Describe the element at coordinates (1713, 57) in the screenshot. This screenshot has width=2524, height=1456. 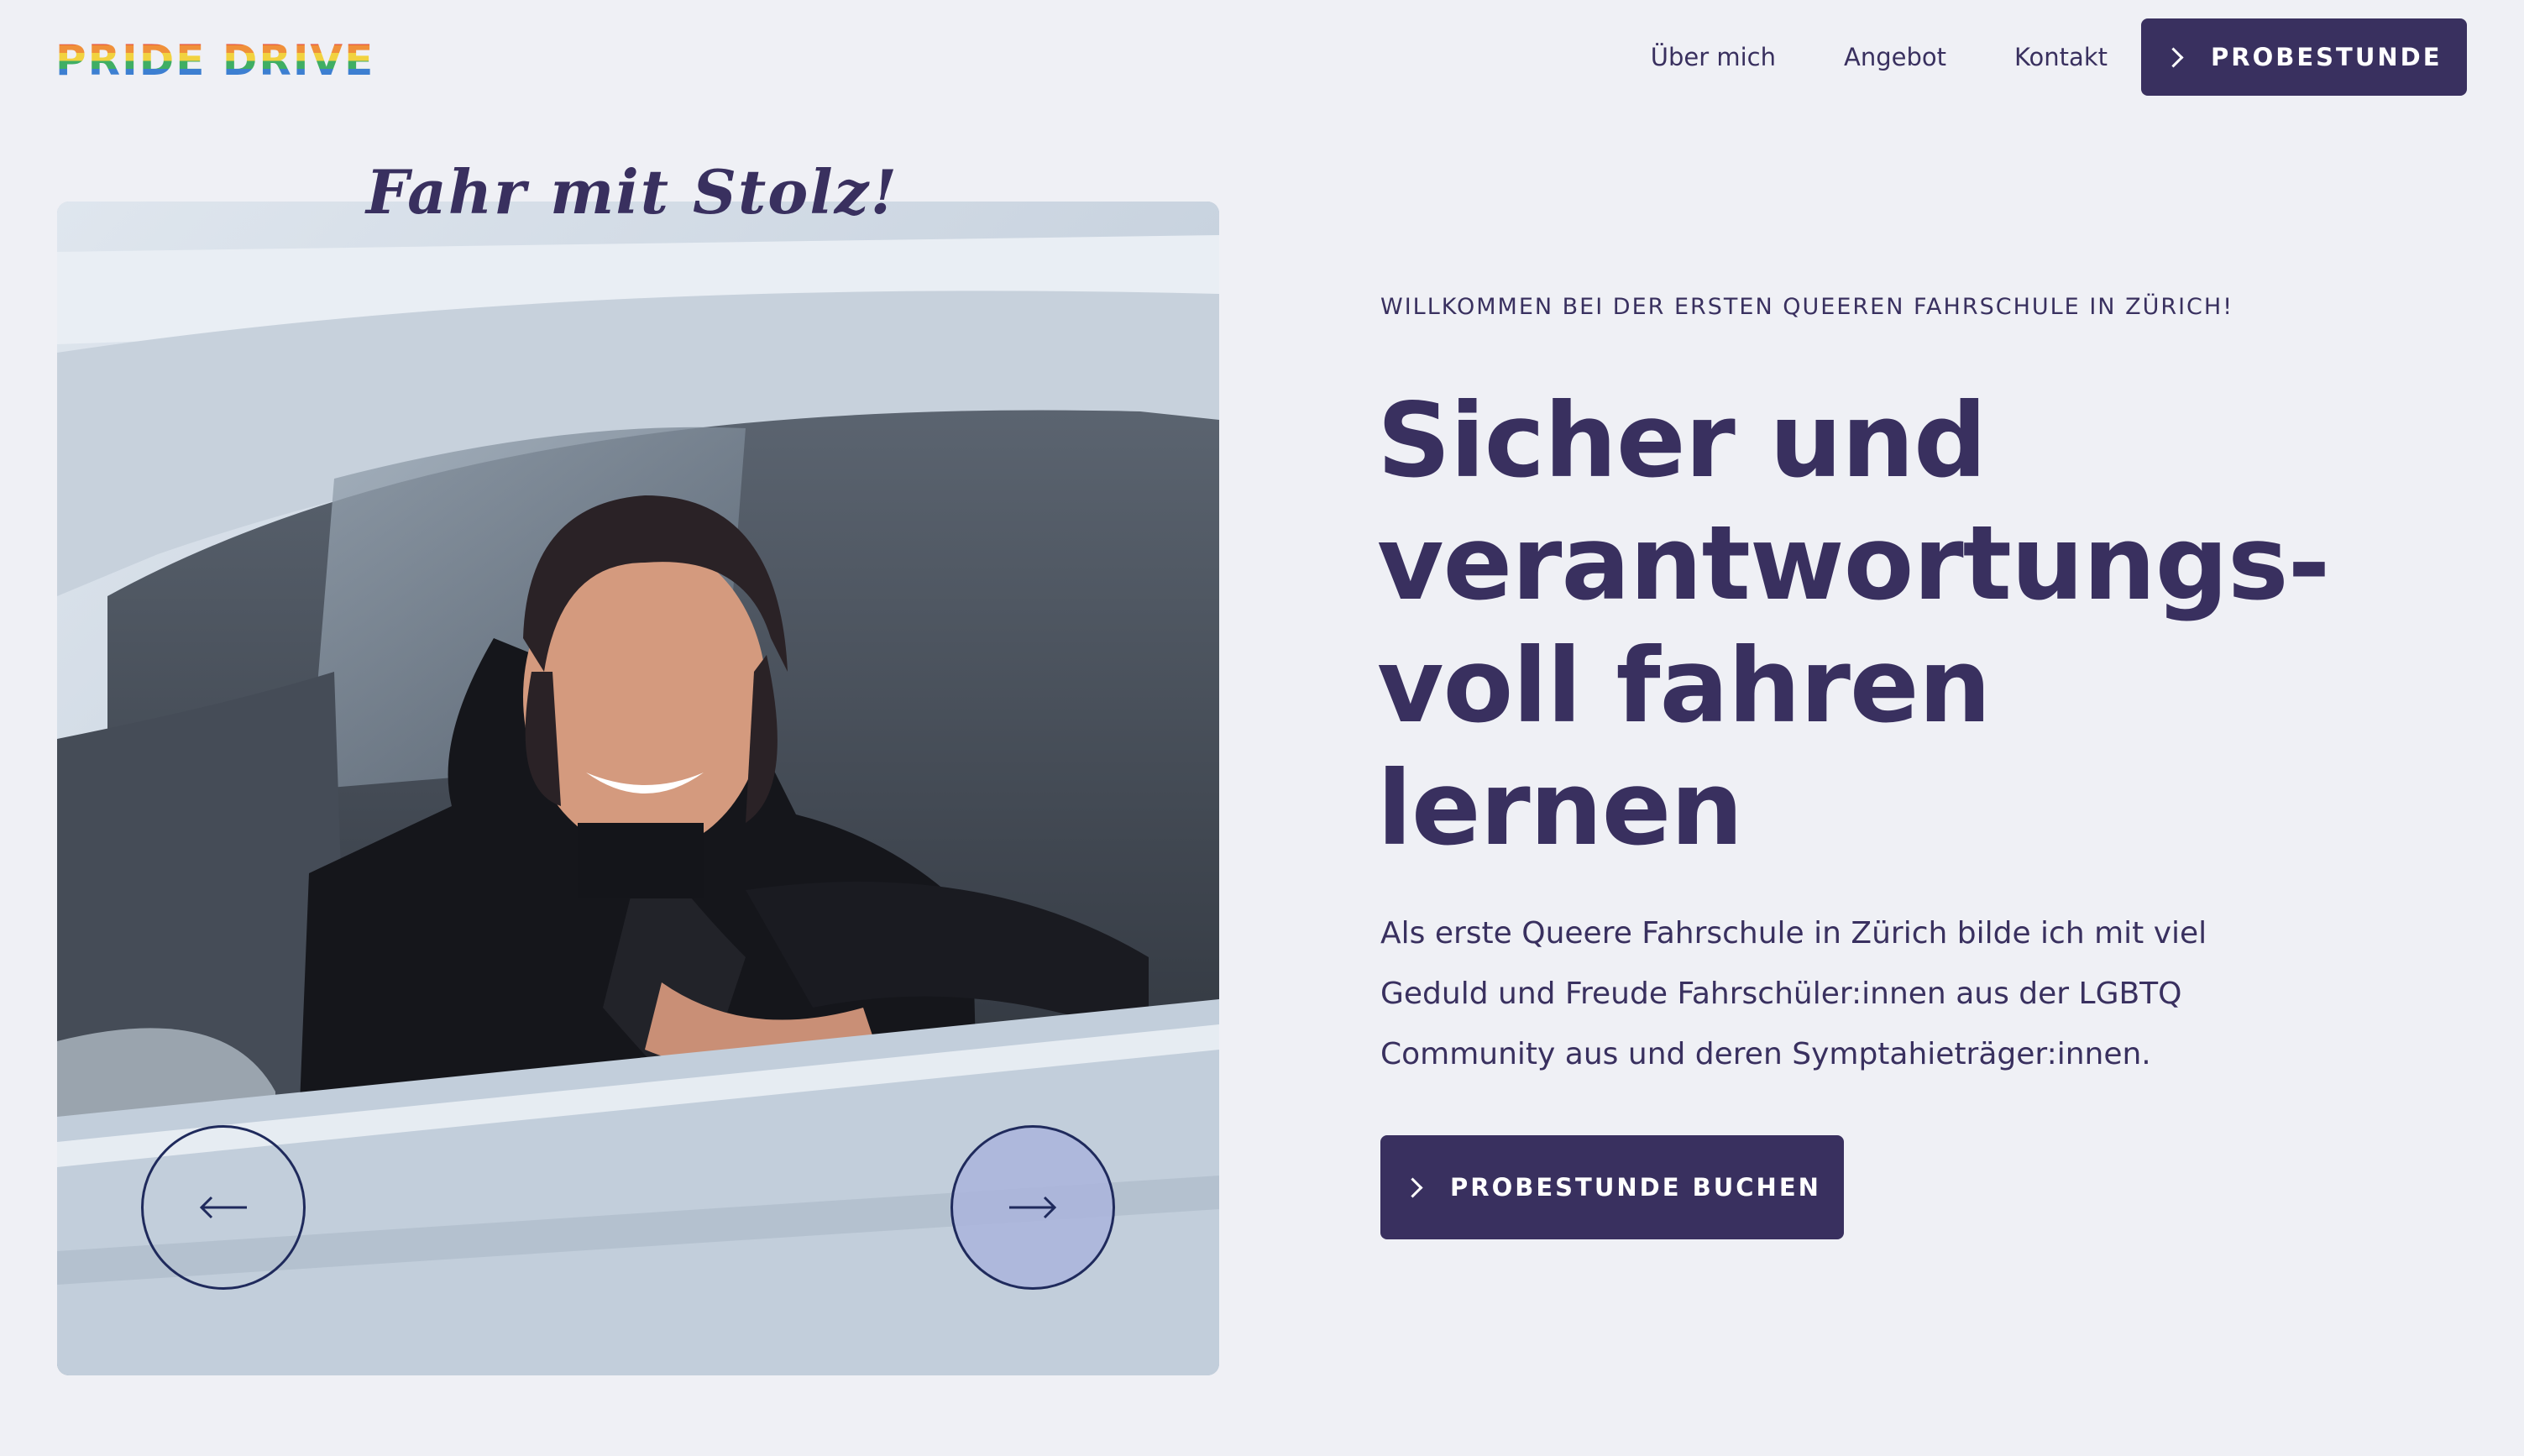
I see `nav-link-ueber-mich: Über mich` at that location.